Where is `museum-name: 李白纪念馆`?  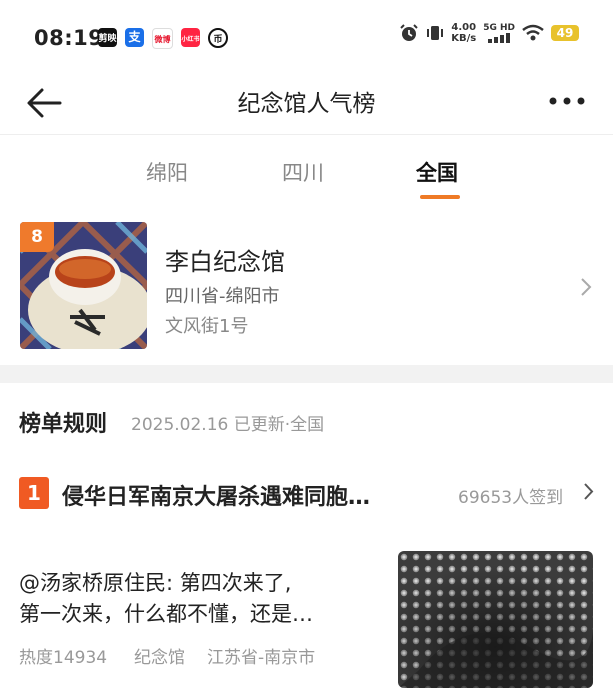 museum-name: 李白纪念馆 is located at coordinates (225, 262).